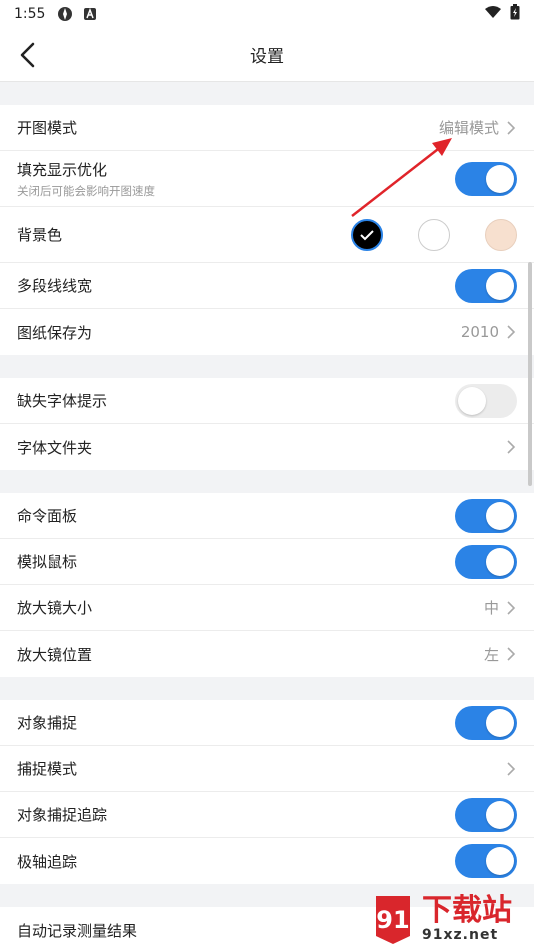  I want to click on row-label: 缺失字体提示, so click(62, 401).